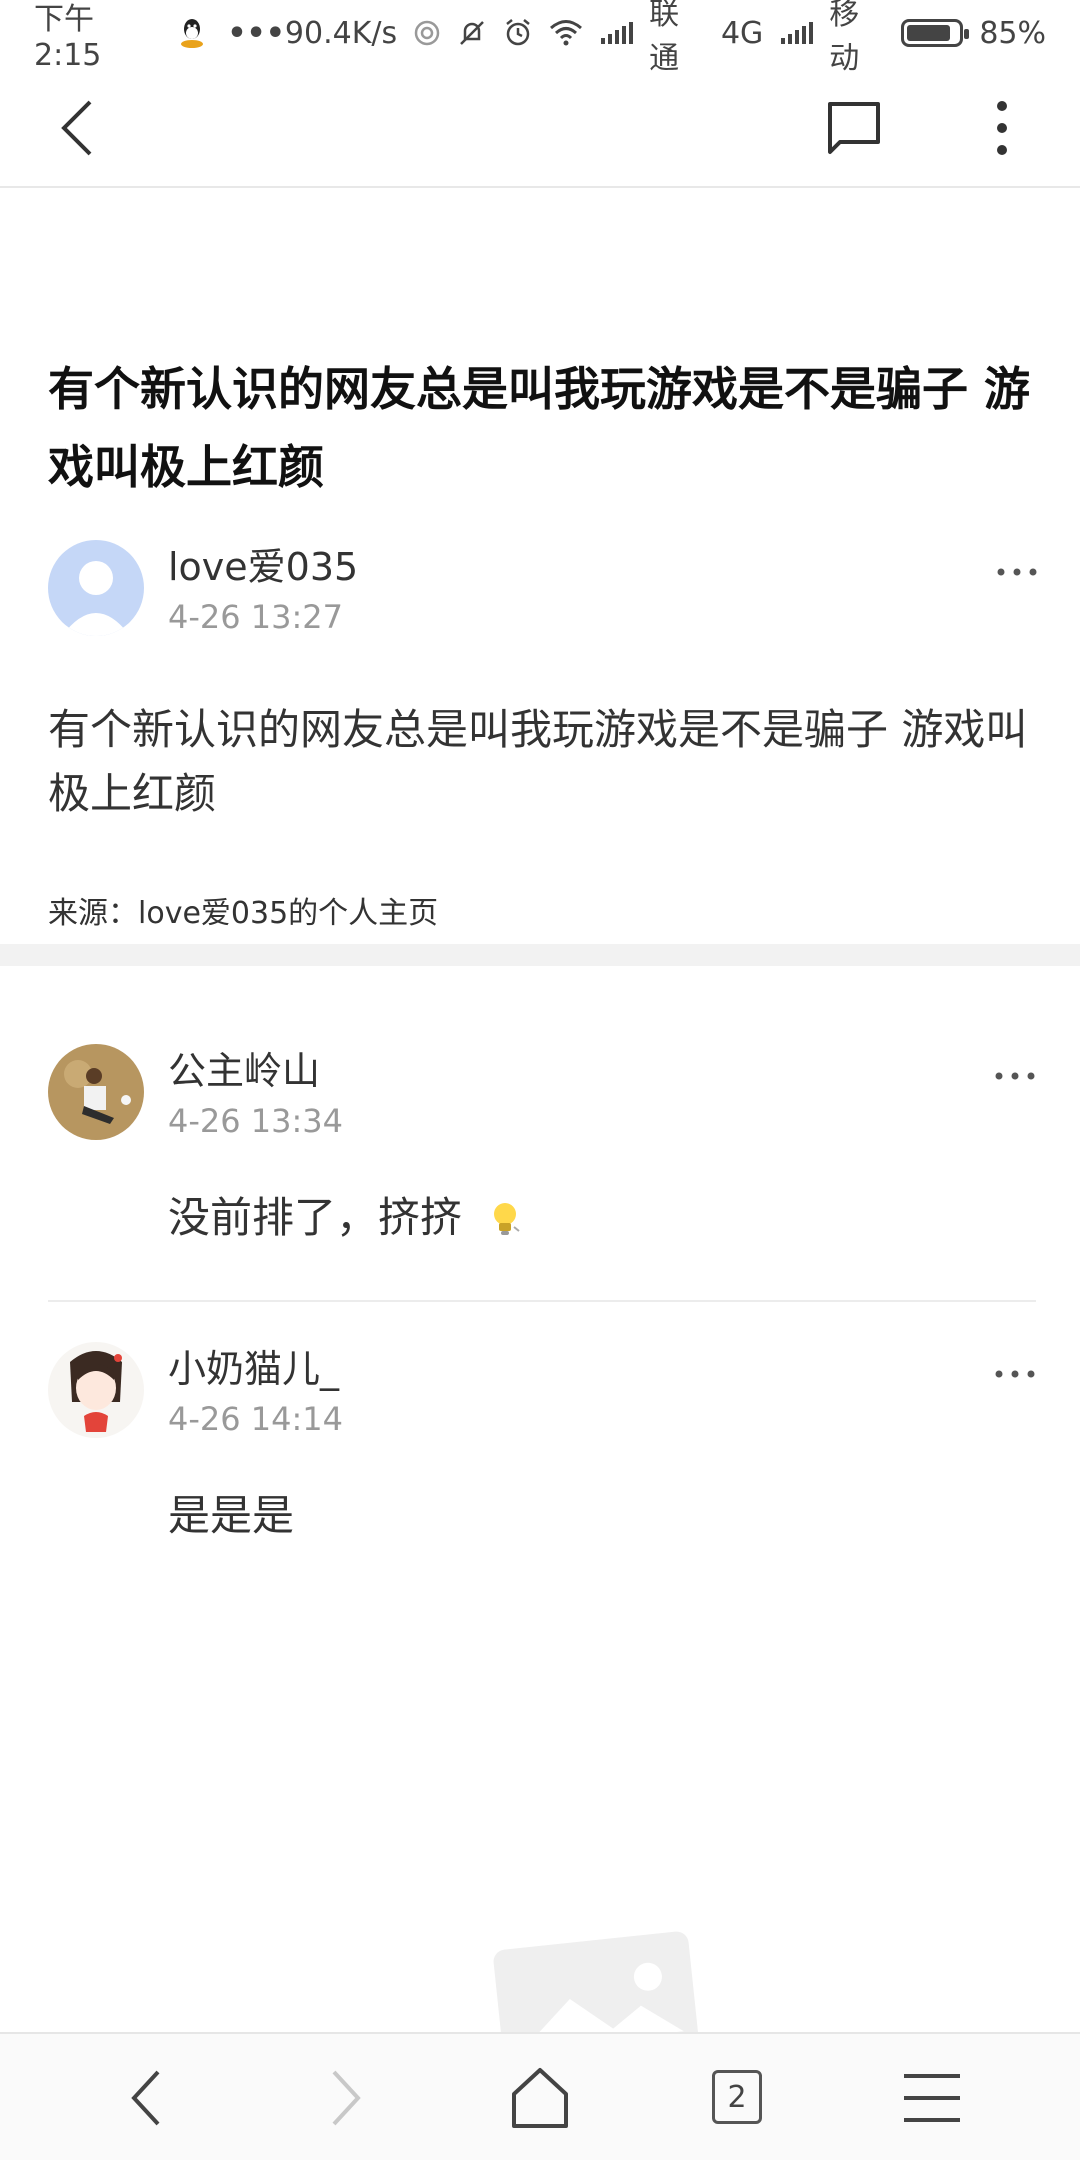 The height and width of the screenshot is (2160, 1080). Describe the element at coordinates (263, 567) in the screenshot. I see `author-name: love爱035` at that location.